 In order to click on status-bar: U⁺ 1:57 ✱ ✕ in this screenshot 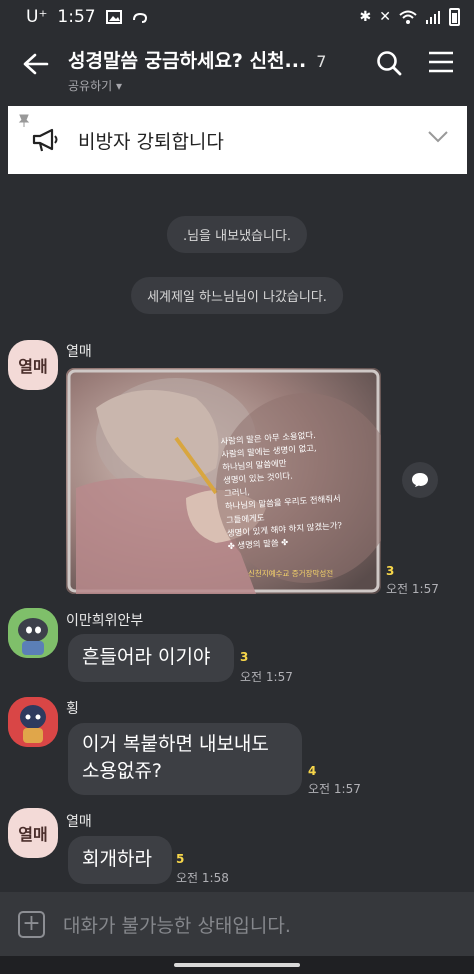, I will do `click(237, 17)`.